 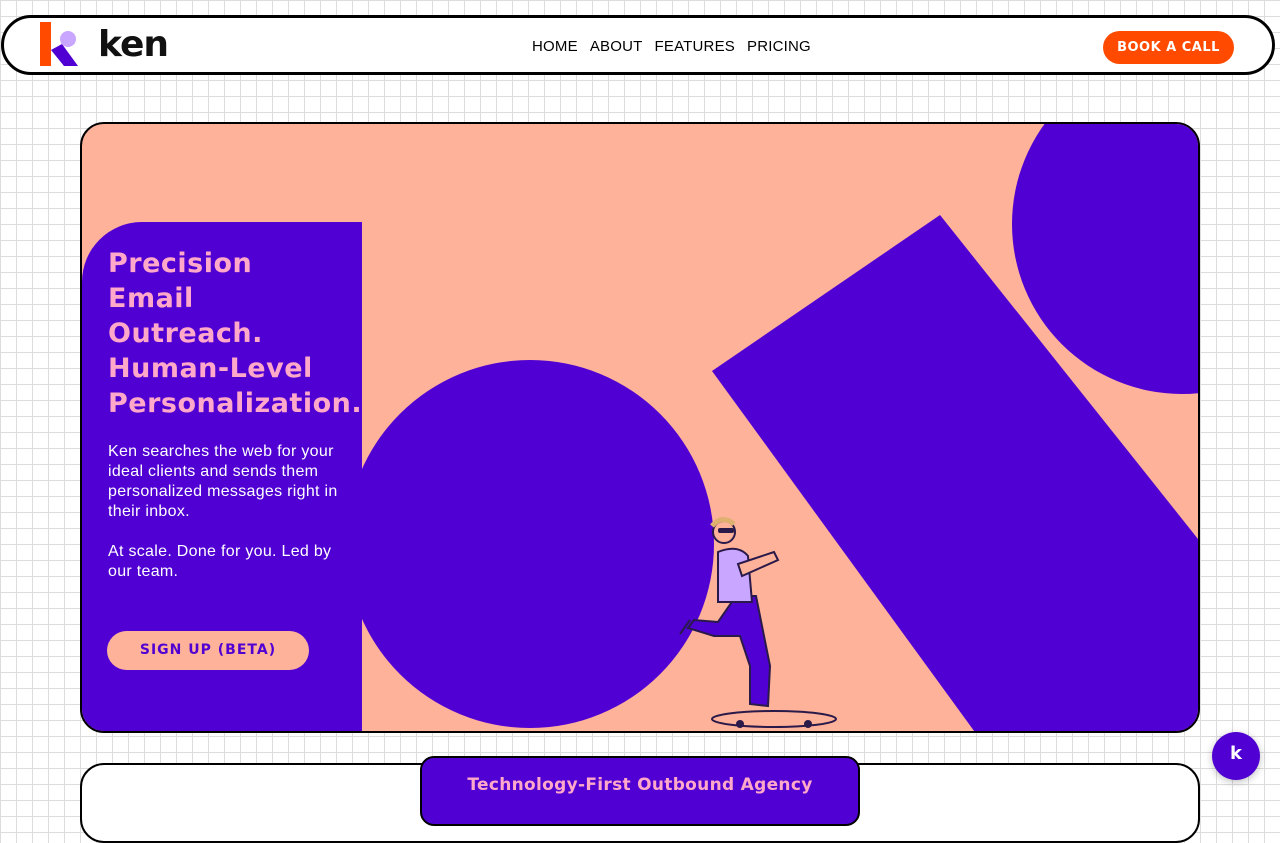 I want to click on hero-headline-line: Personalization., so click(x=235, y=403).